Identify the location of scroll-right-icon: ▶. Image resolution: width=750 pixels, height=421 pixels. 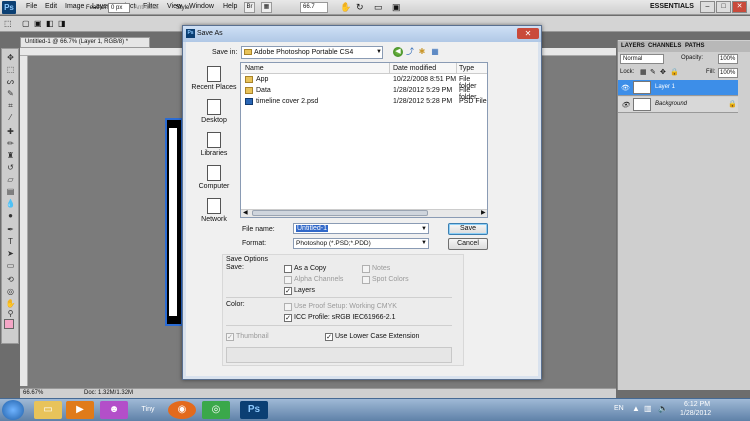
(483, 212).